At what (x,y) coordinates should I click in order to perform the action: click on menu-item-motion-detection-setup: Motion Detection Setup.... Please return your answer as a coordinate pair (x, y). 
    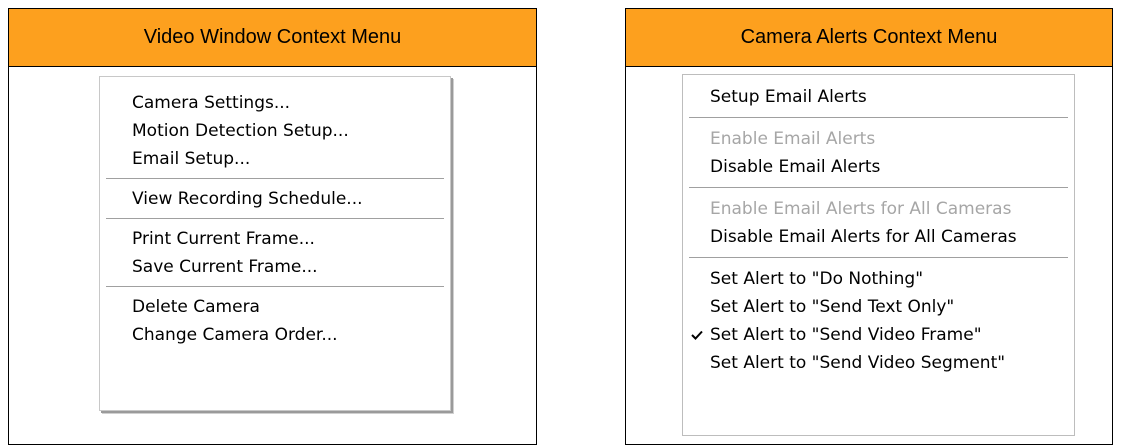
    Looking at the image, I should click on (275, 131).